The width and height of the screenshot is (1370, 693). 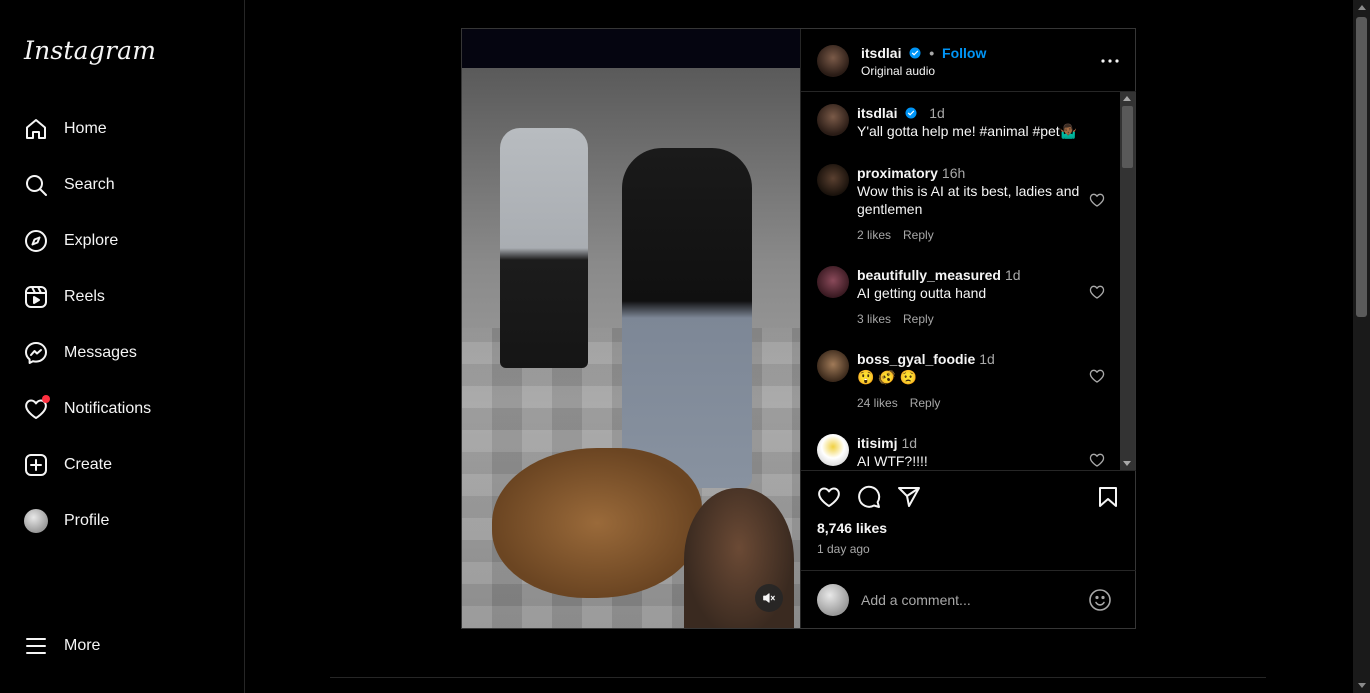 What do you see at coordinates (874, 235) in the screenshot?
I see `comment-likes: 2 likes` at bounding box center [874, 235].